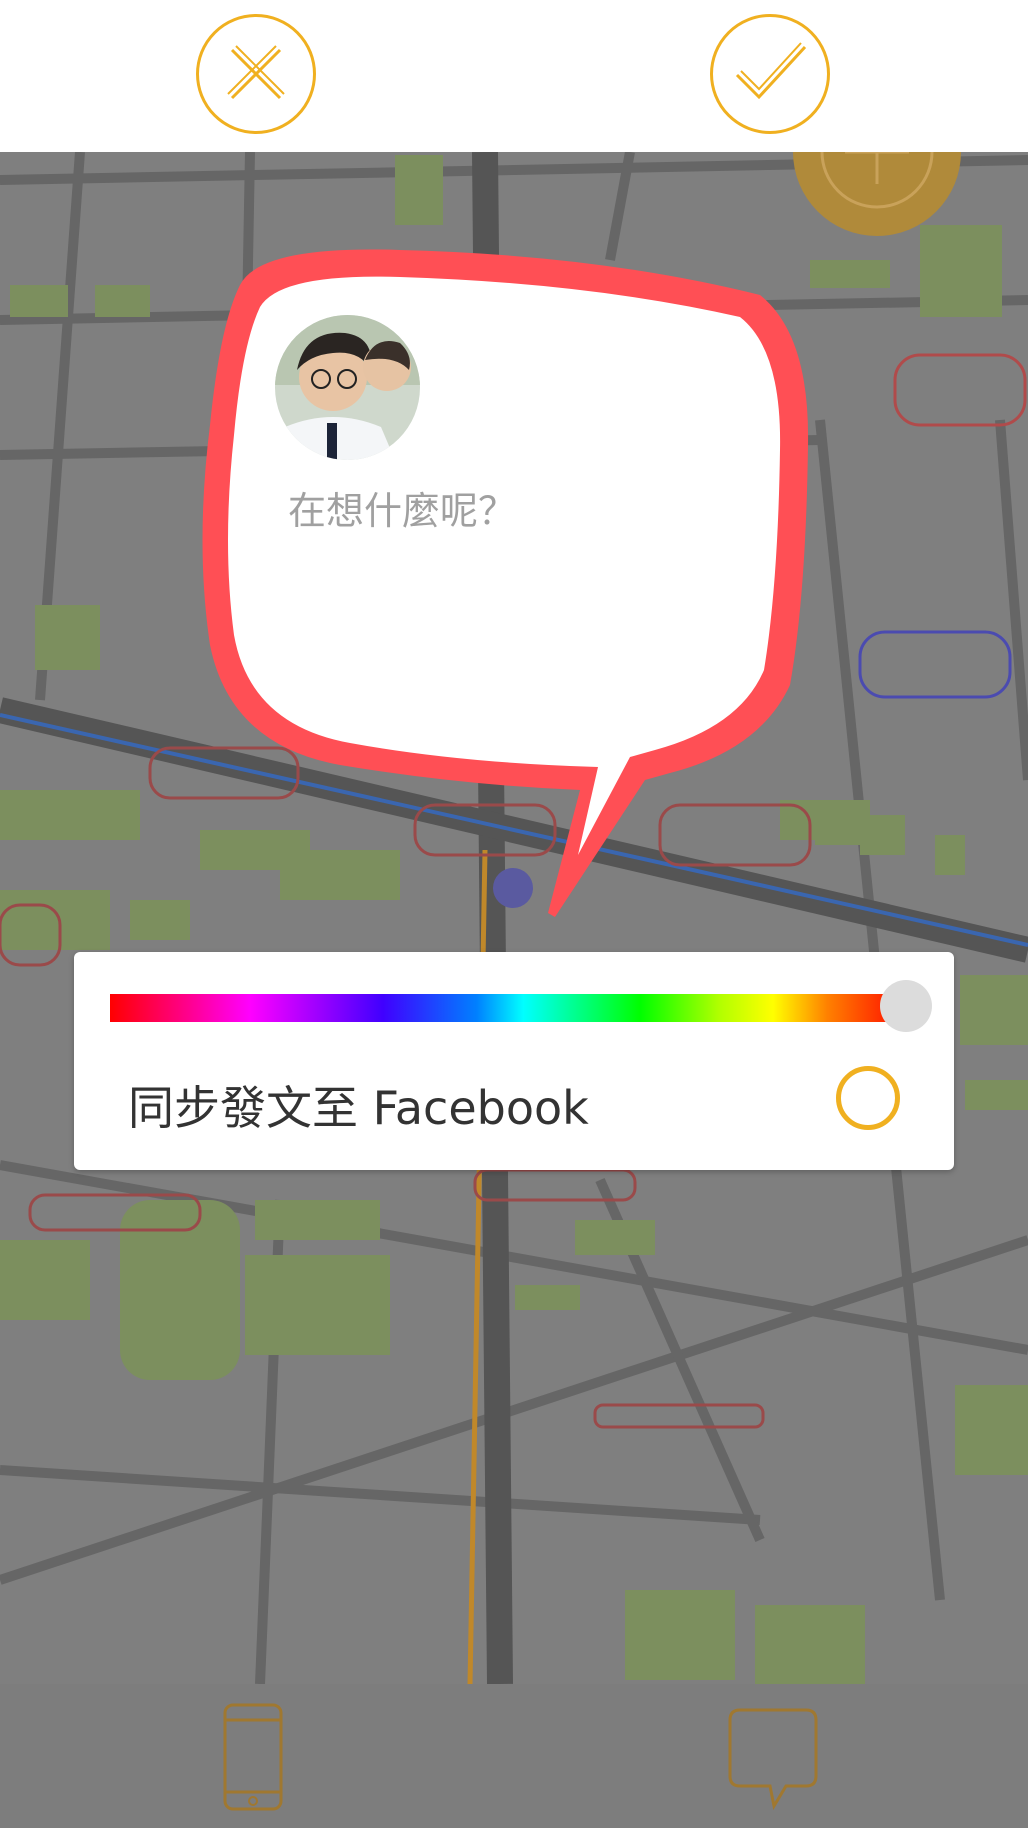  I want to click on confirm-button, so click(770, 74).